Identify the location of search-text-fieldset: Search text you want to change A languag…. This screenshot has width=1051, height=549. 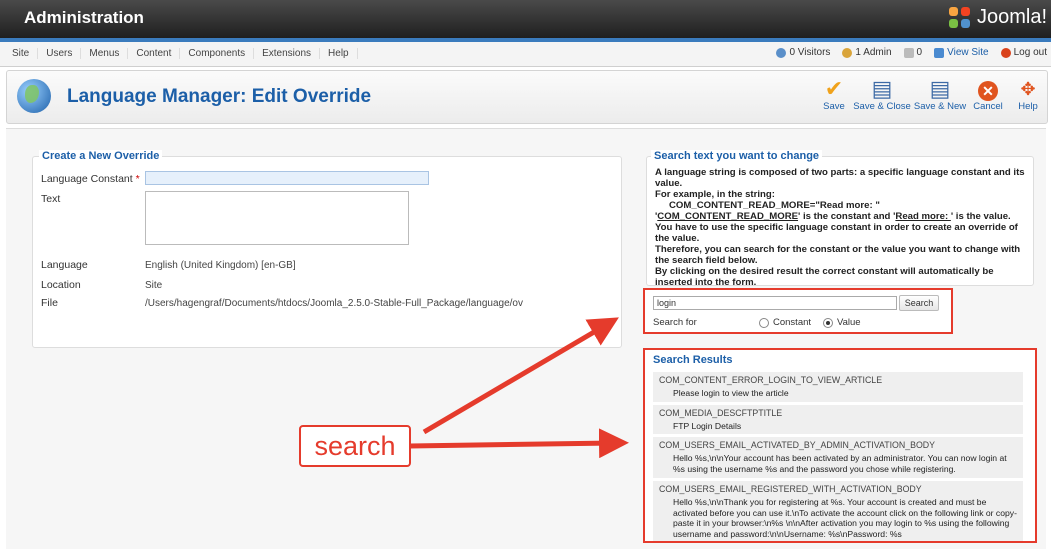
(840, 219).